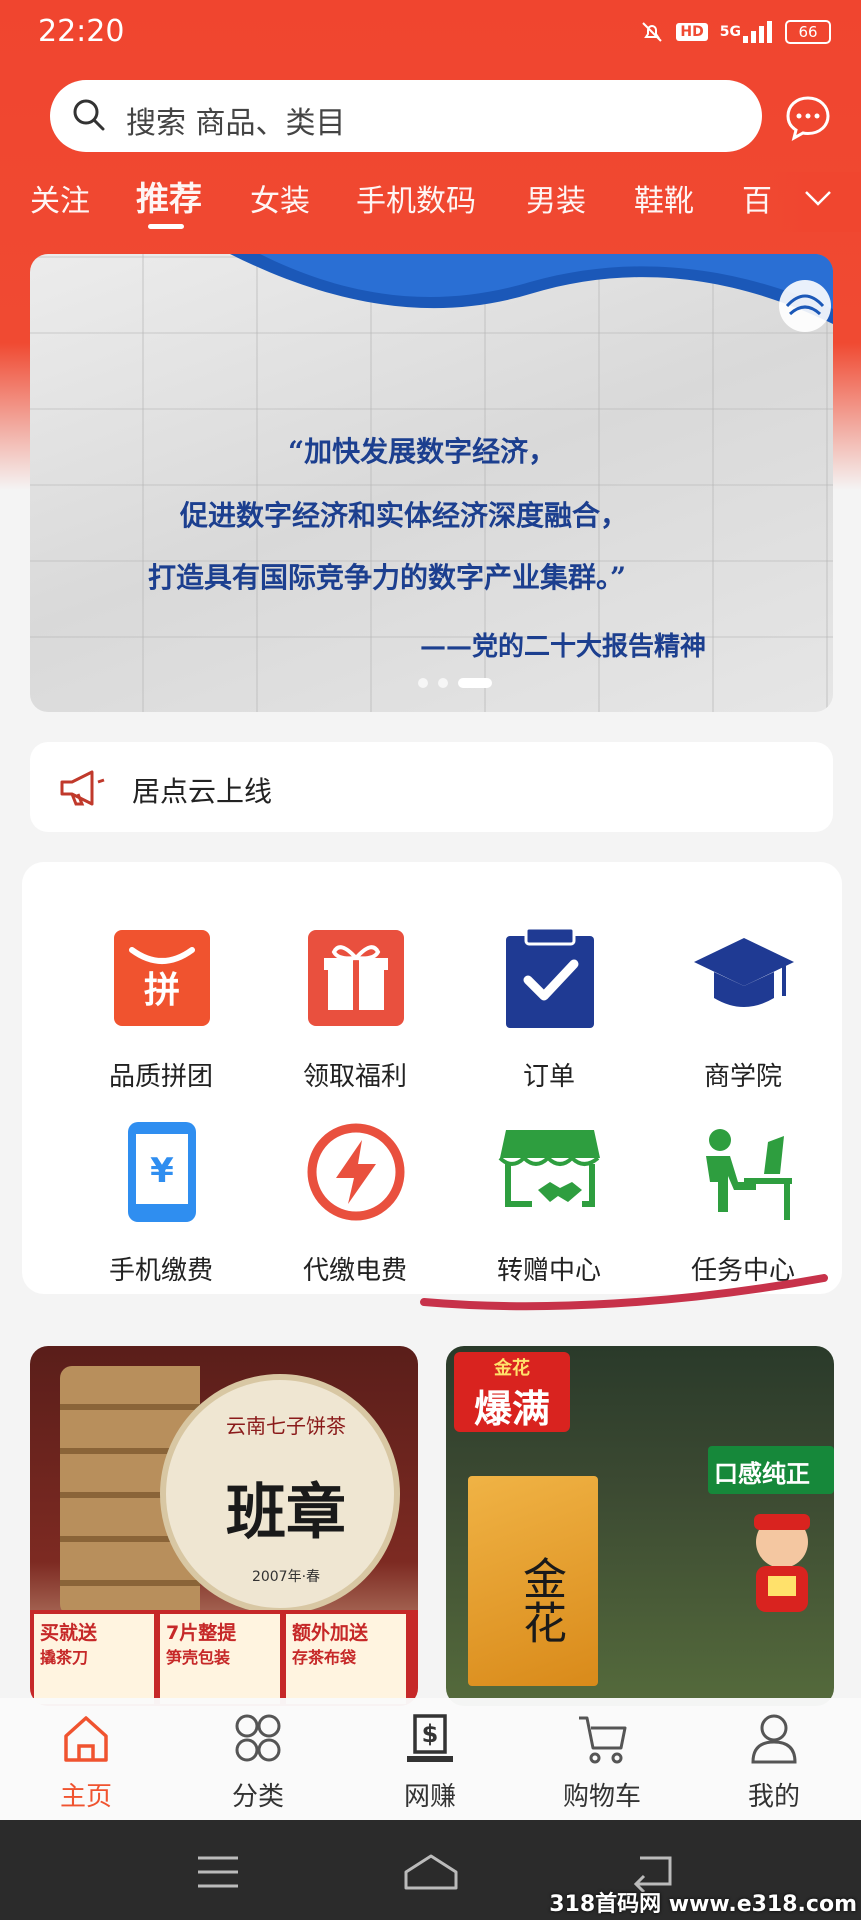 The image size is (861, 1920). I want to click on nav-label: 主页, so click(85, 1797).